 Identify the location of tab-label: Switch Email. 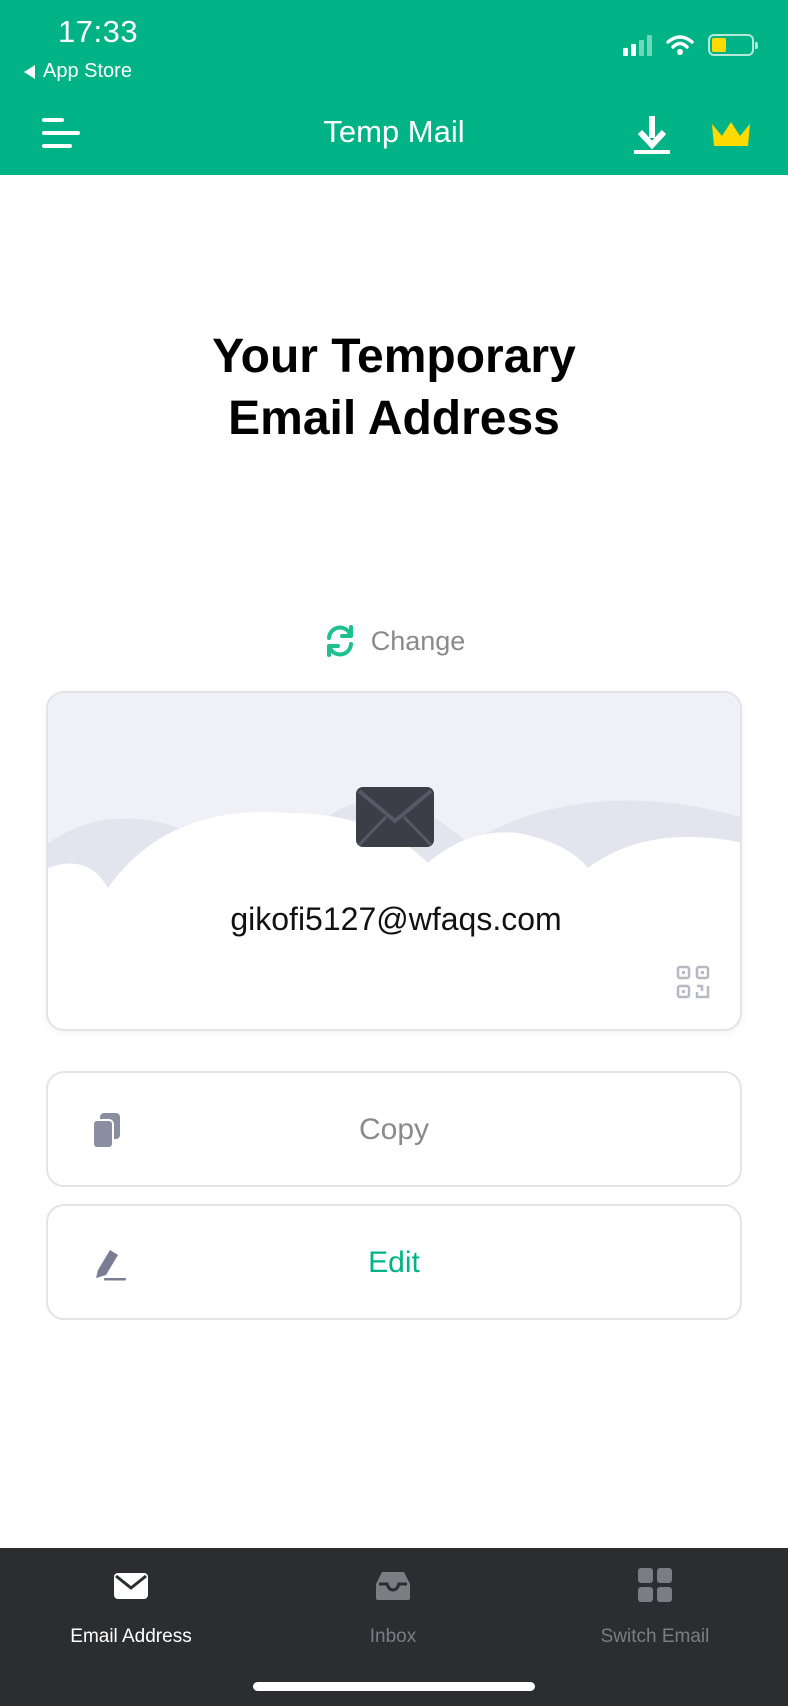
(655, 1636).